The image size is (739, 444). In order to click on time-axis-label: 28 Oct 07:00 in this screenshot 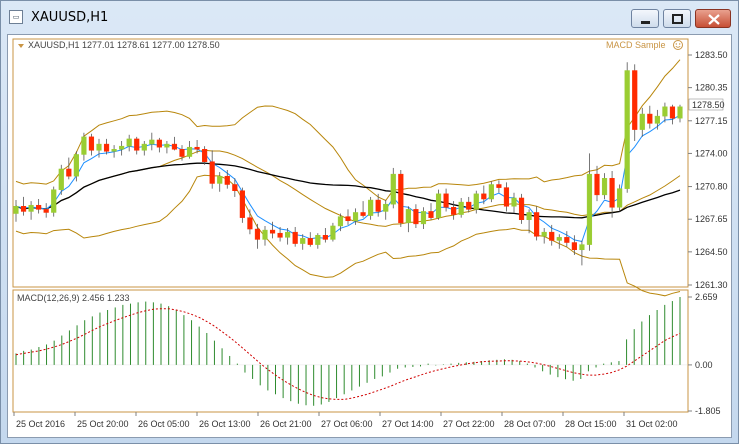, I will do `click(530, 424)`.